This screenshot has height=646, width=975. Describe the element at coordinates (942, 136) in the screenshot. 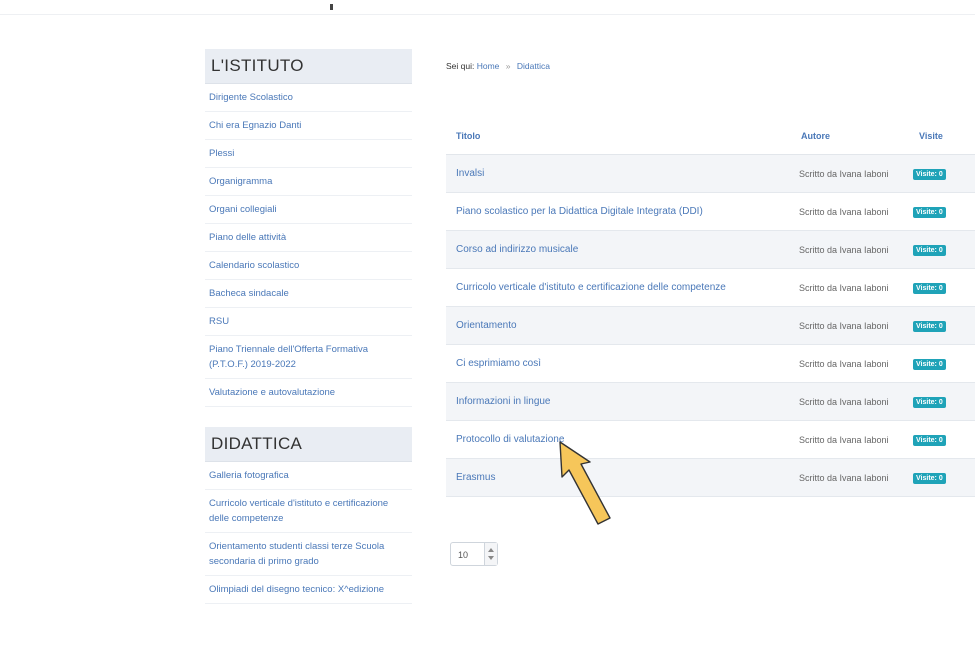

I see `column-header-views: Visite` at that location.